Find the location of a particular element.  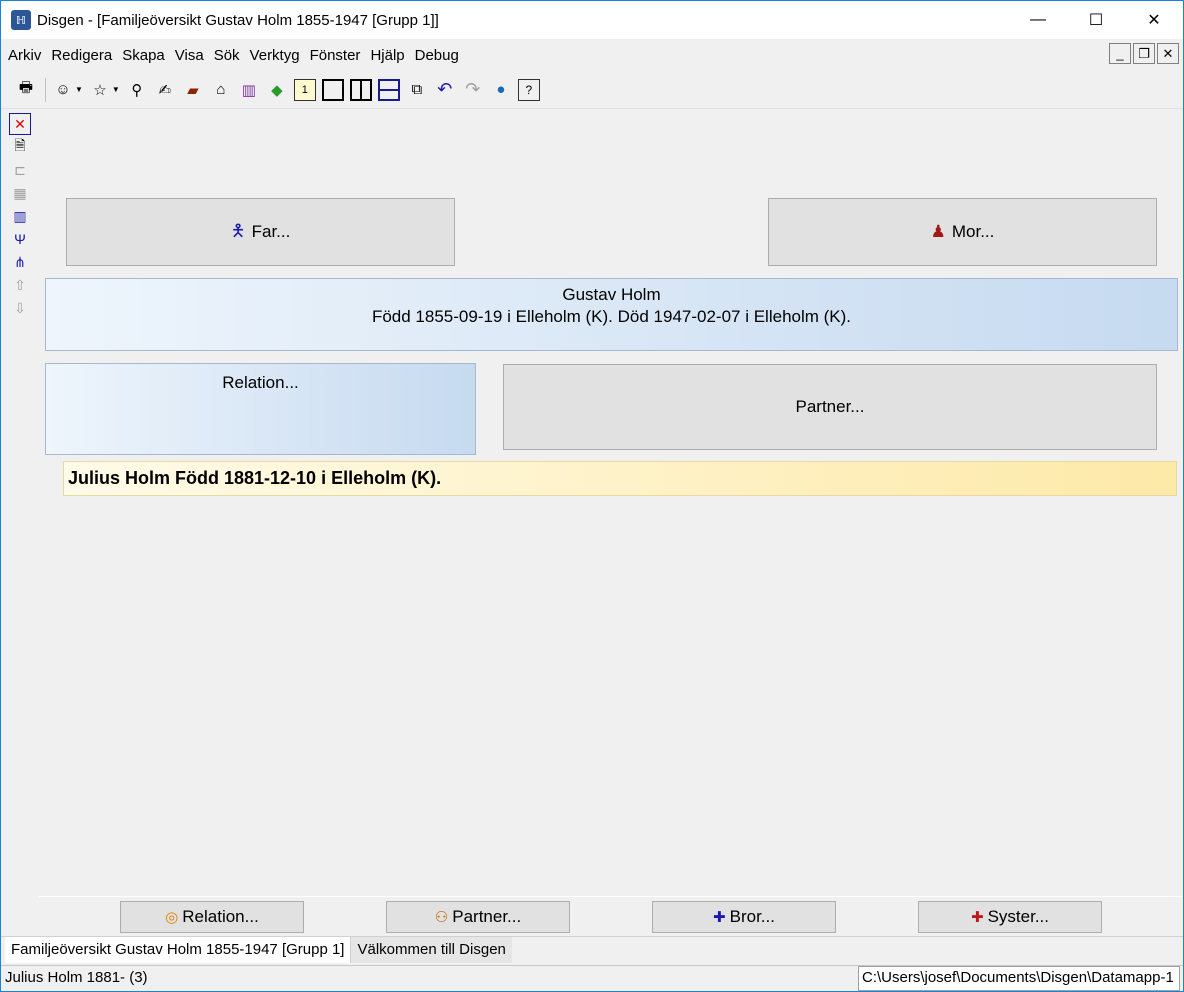

toolbar: 🖶 ☺ ▼ ☆ ▼ ⚲ ✍ ▰ ⌂ ▥ ◆ 1 ⧉ ↶ ↷ ● ? is located at coordinates (592, 90).